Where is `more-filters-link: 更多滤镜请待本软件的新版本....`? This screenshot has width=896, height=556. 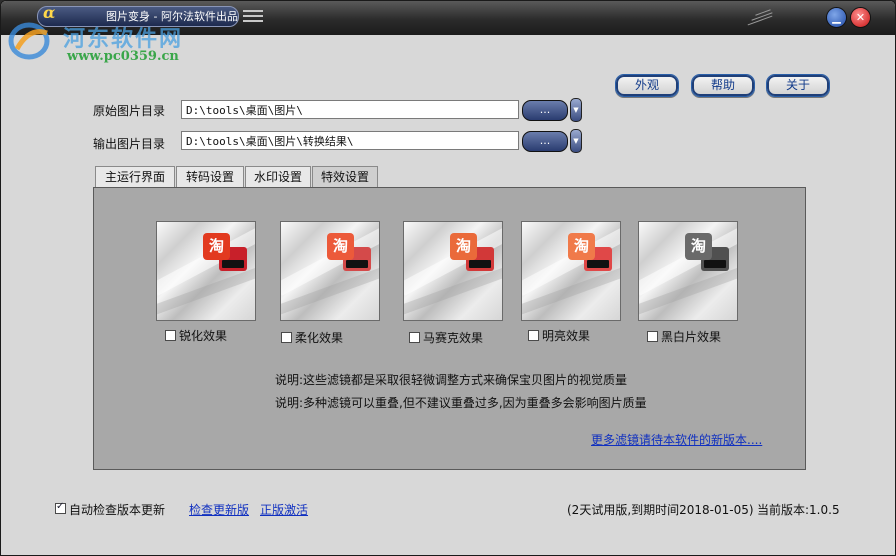 more-filters-link: 更多滤镜请待本软件的新版本.... is located at coordinates (676, 439).